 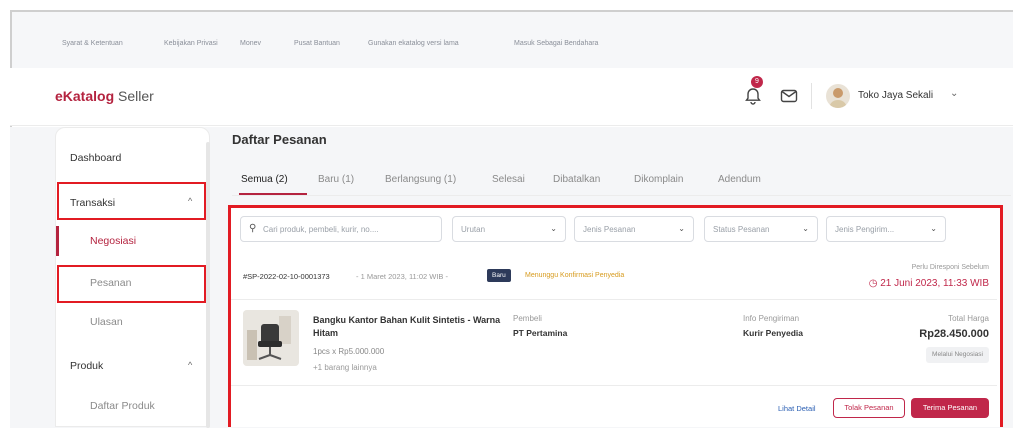 What do you see at coordinates (753, 96) in the screenshot?
I see `bell-icon` at bounding box center [753, 96].